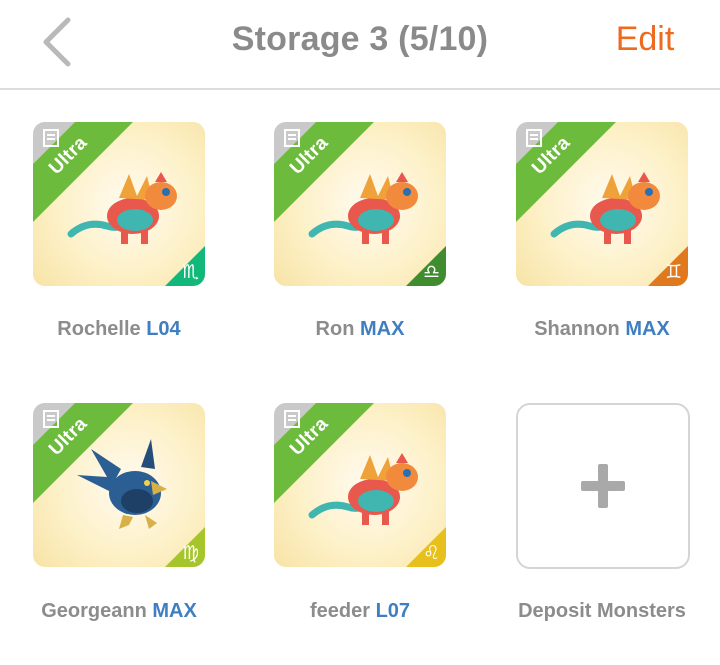 The height and width of the screenshot is (665, 720). I want to click on monster-slot-4: Ultra ♍, so click(119, 485).